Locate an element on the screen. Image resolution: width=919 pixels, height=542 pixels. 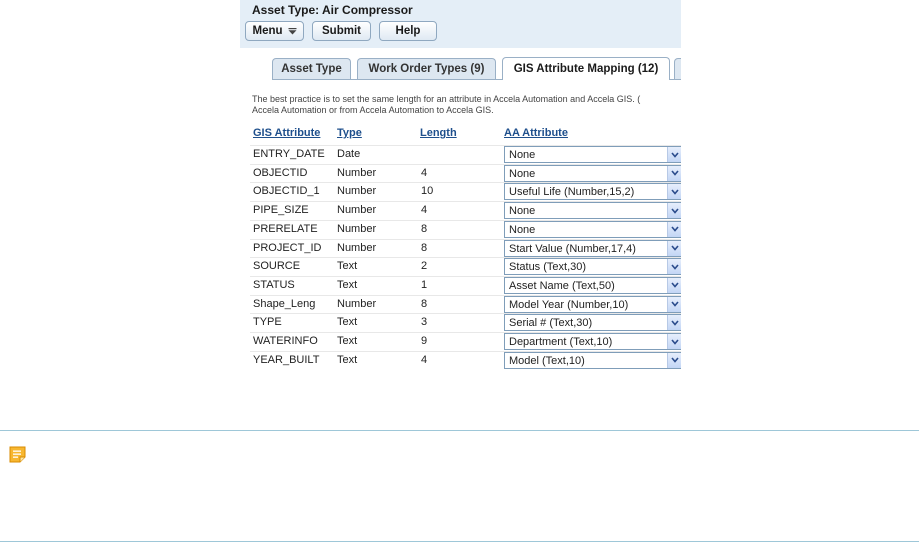
table-row: PRERELATE Number 8 None is located at coordinates (465, 229).